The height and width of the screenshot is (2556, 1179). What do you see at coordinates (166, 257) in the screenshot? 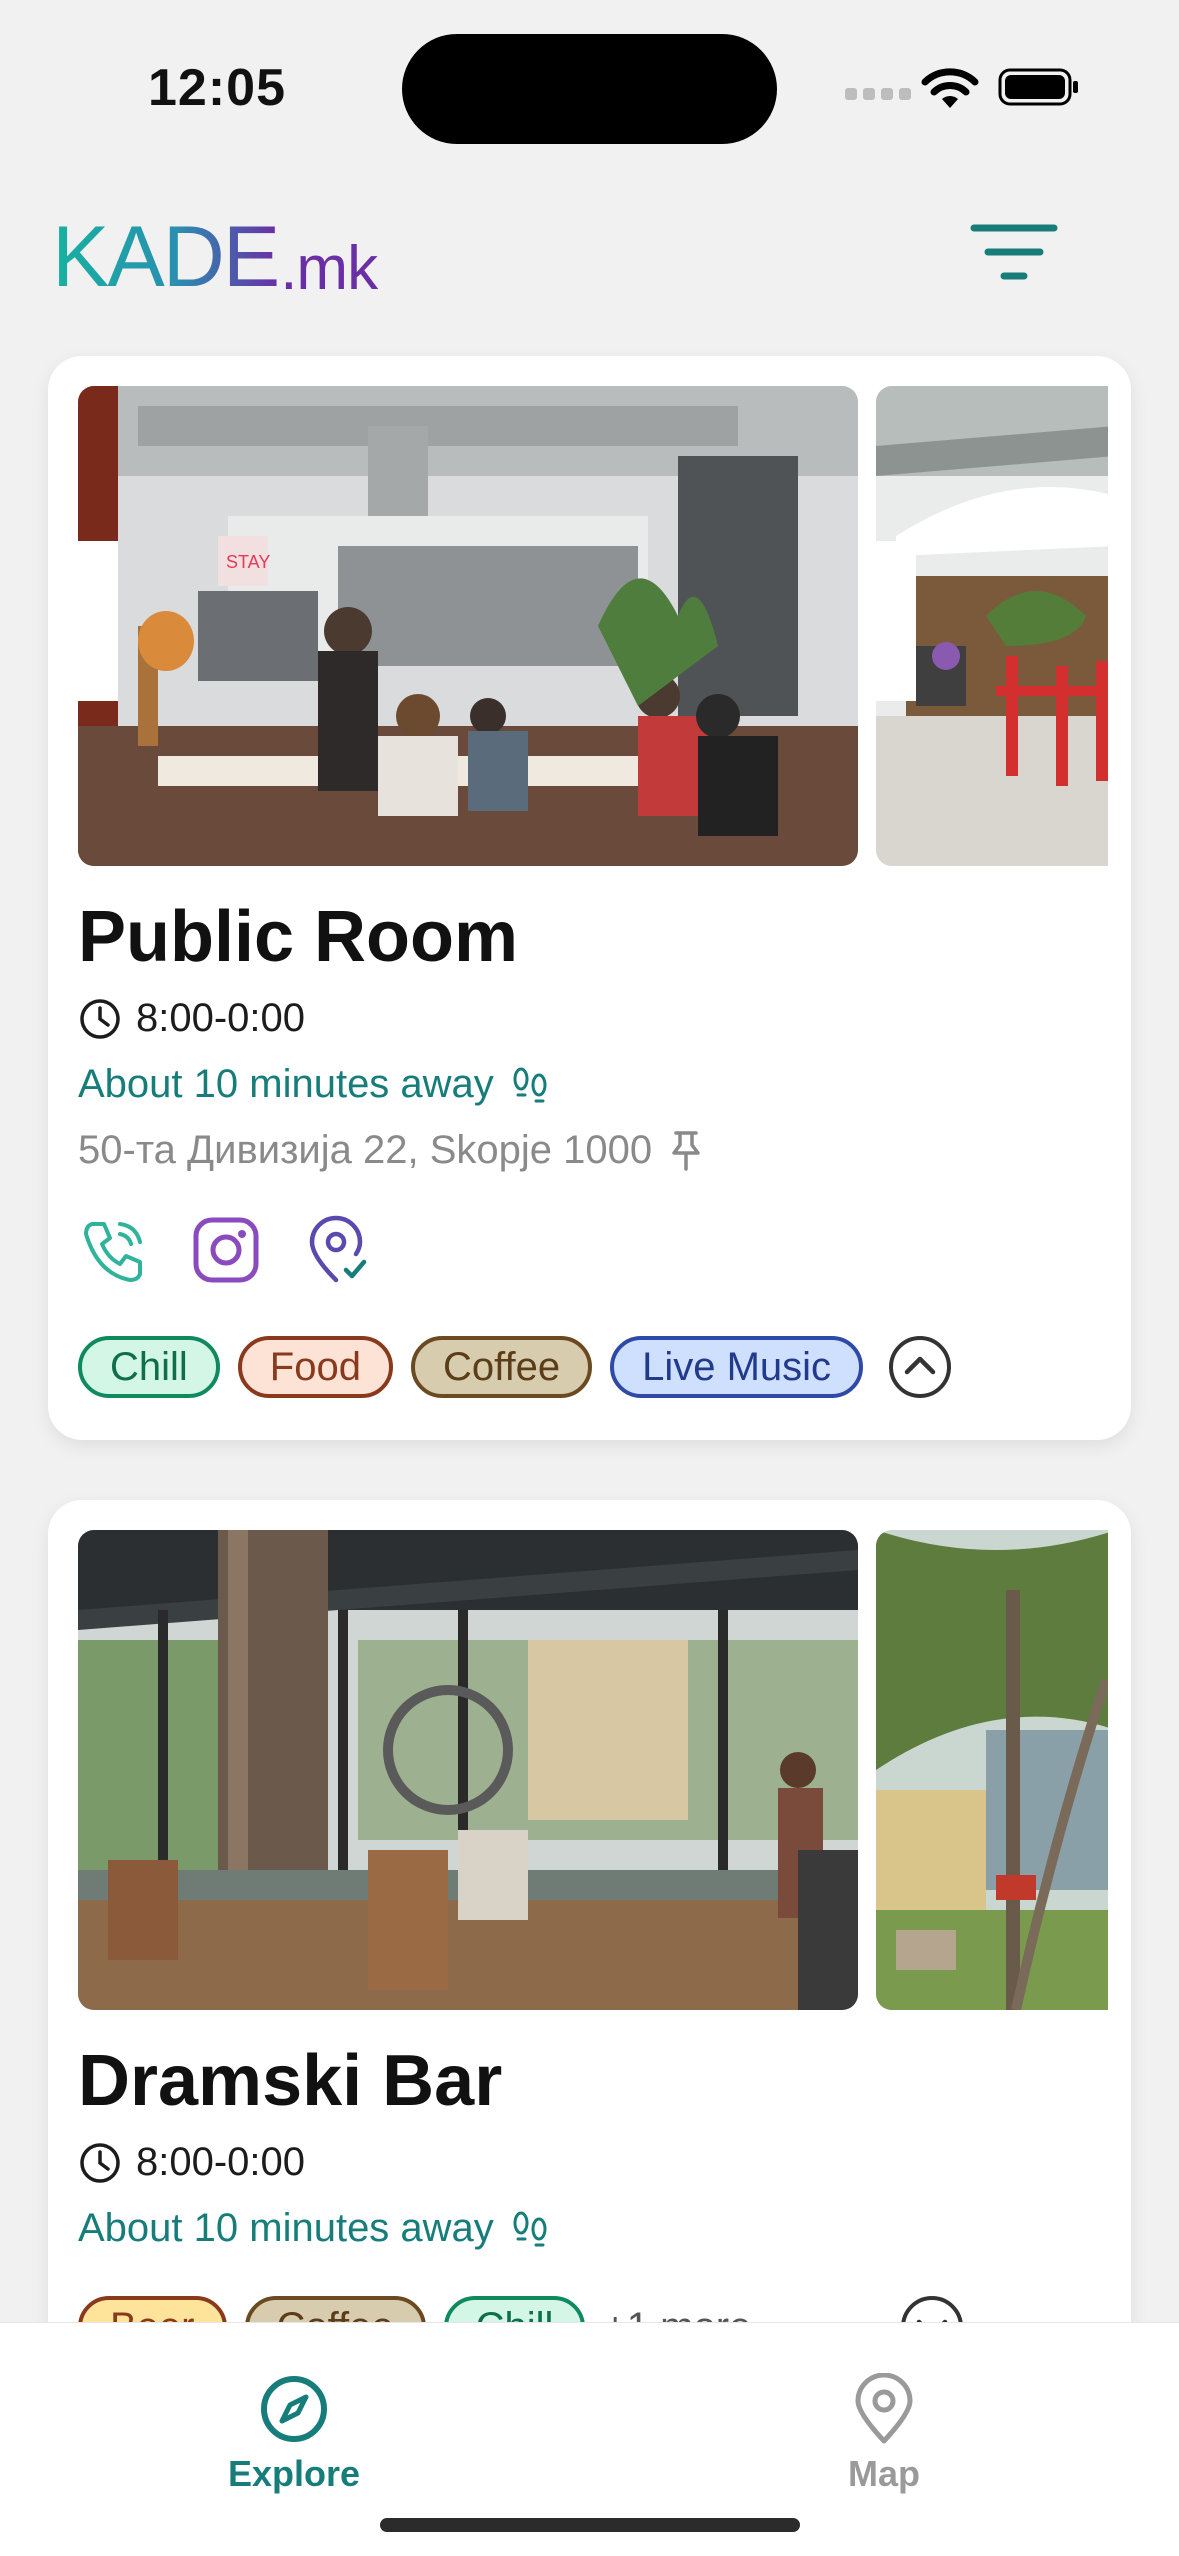
I see `logo-main-text: KADE` at bounding box center [166, 257].